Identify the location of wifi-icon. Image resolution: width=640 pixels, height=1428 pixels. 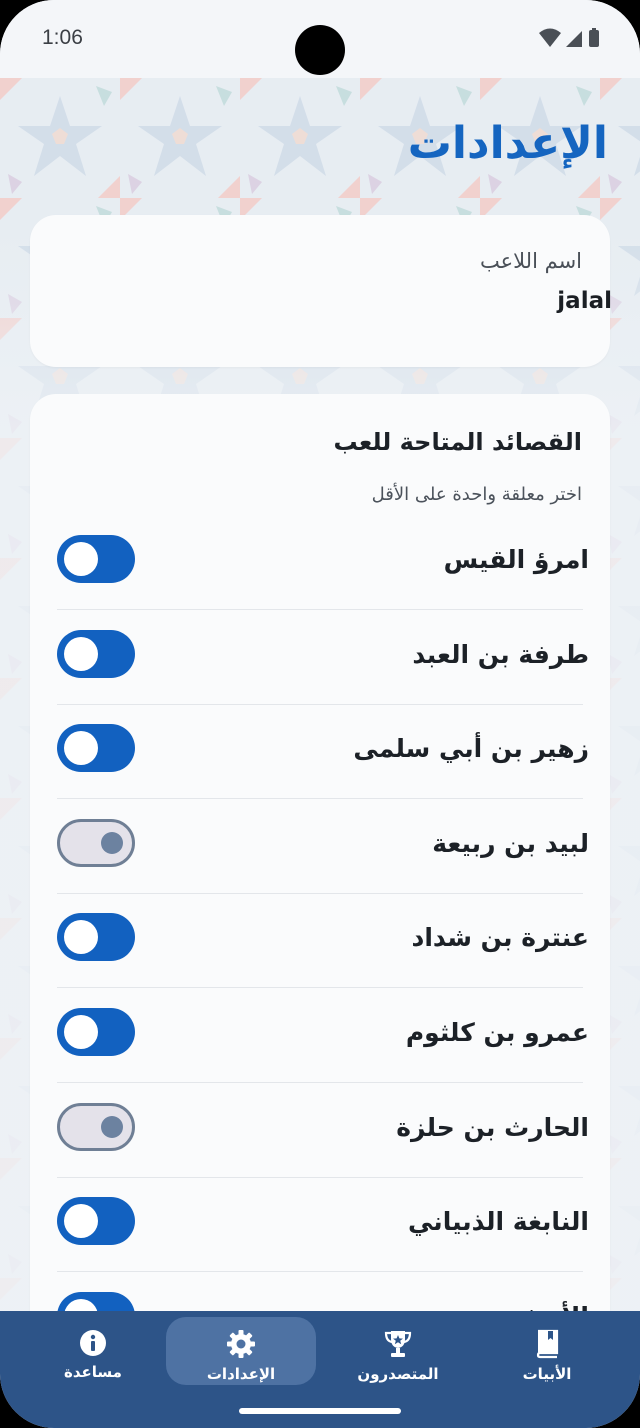
(550, 37).